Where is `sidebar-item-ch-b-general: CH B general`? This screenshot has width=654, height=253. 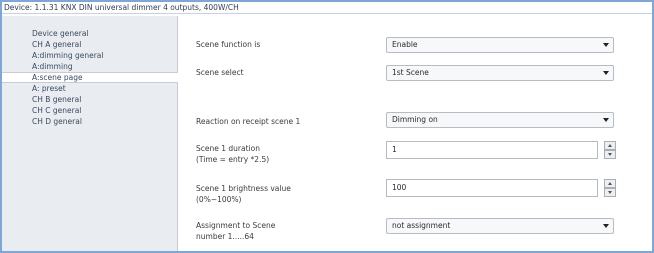
sidebar-item-ch-b-general: CH B general is located at coordinates (90, 99).